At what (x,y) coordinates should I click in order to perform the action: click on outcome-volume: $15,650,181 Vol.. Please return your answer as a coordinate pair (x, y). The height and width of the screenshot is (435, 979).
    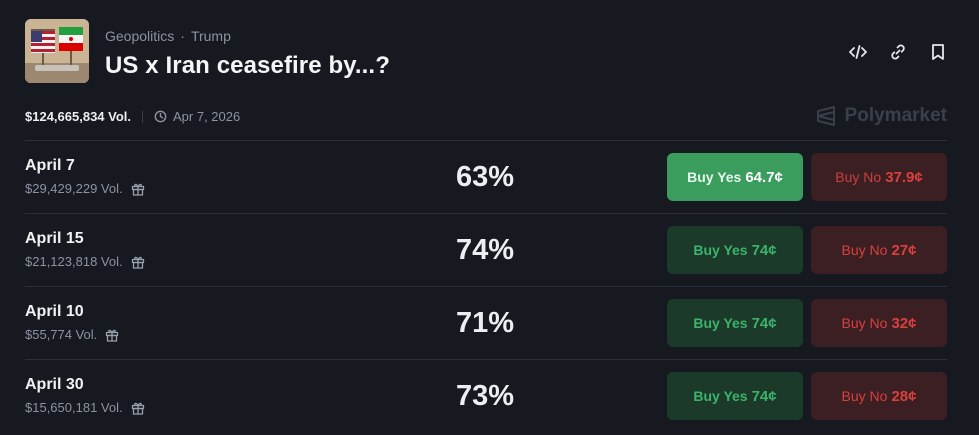
    Looking at the image, I should click on (85, 407).